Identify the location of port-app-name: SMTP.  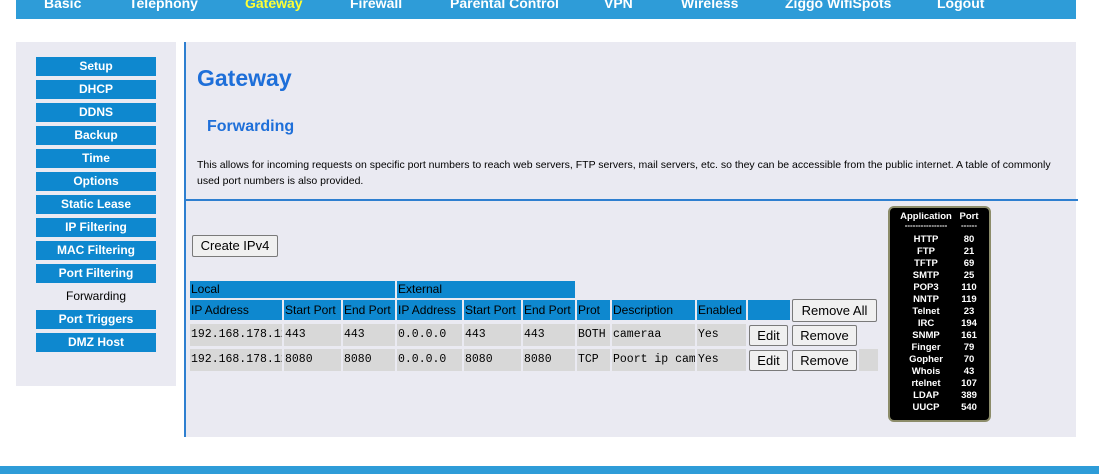
(926, 275).